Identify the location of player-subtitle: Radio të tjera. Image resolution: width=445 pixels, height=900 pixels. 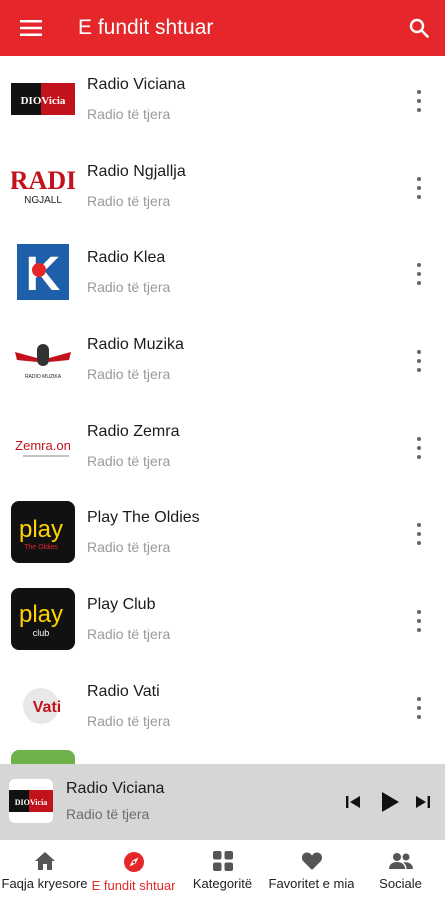
(108, 814).